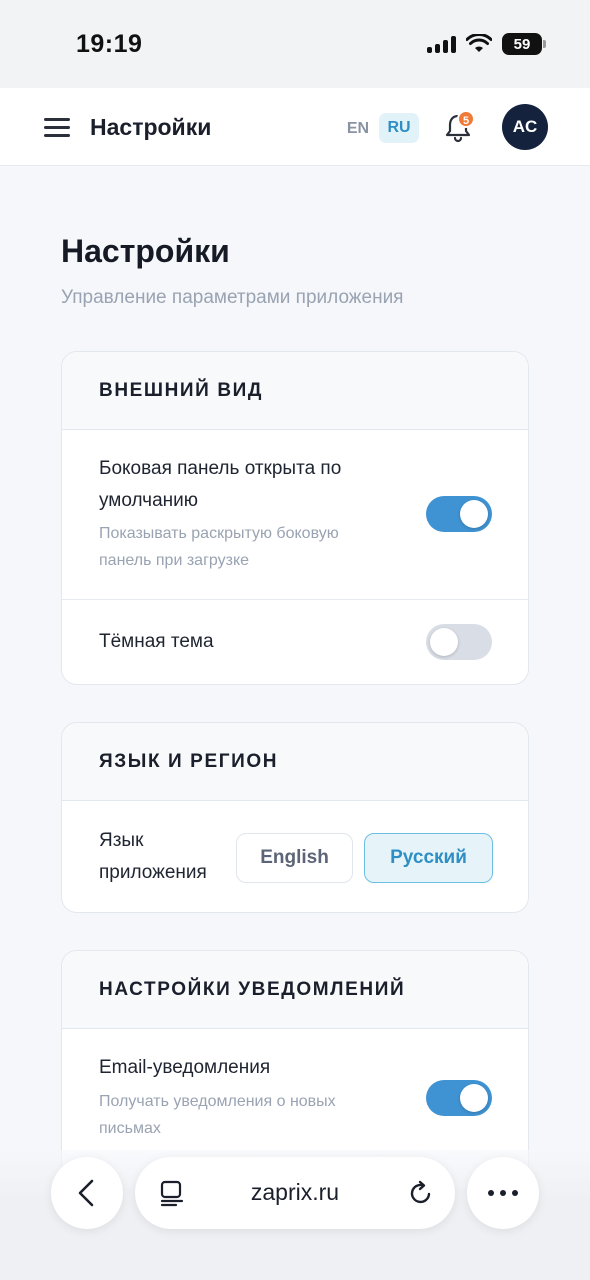  I want to click on lang-ru-button: RU, so click(399, 128).